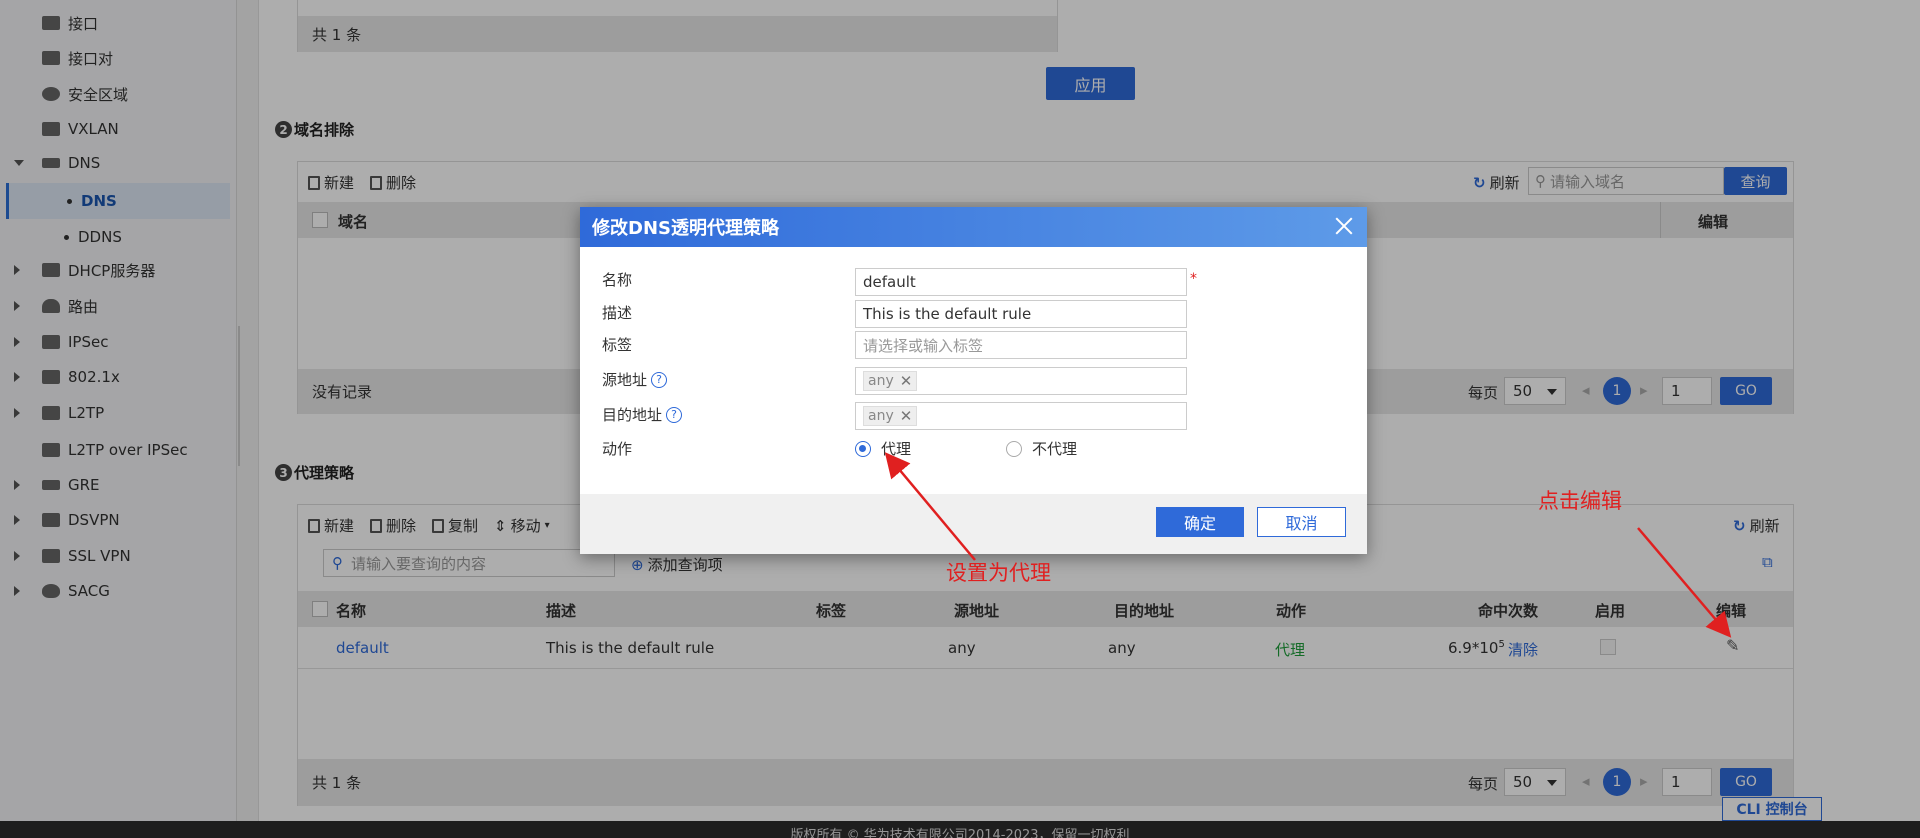  I want to click on annotation-set-proxy: 设置为代理, so click(998, 573).